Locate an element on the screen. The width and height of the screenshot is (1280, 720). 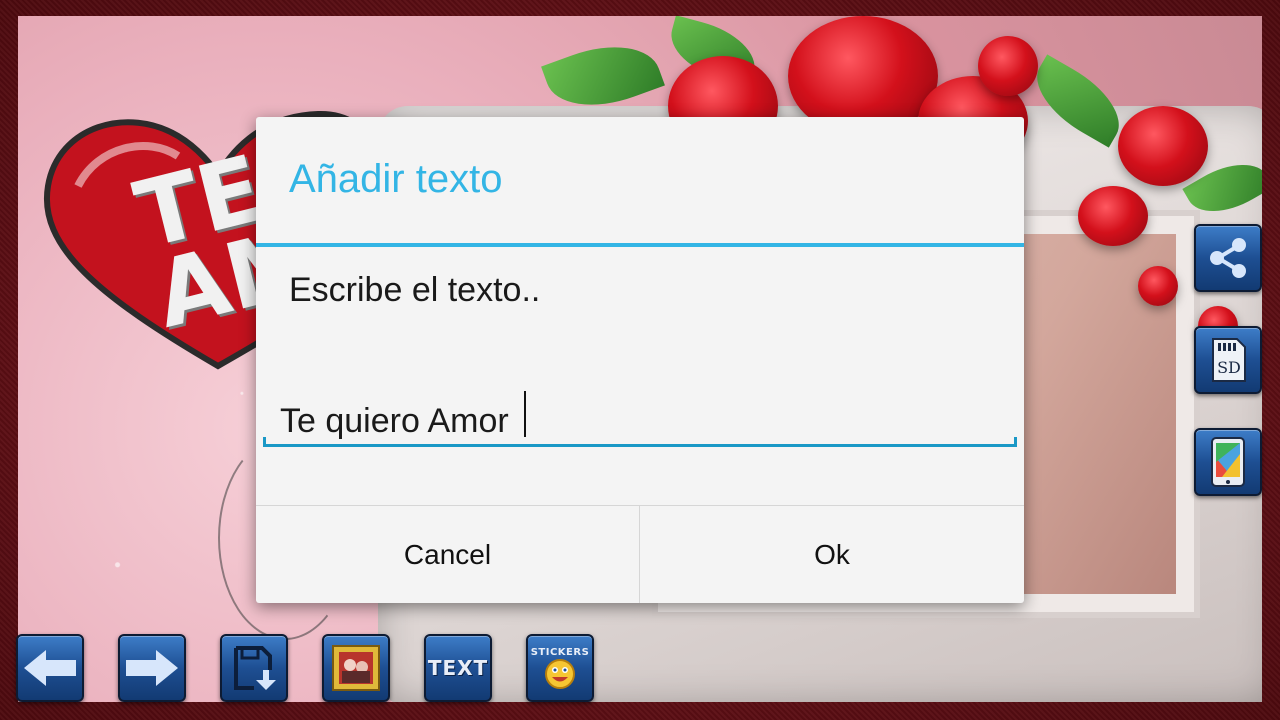
set-wallpaper-icon is located at coordinates (1228, 462).